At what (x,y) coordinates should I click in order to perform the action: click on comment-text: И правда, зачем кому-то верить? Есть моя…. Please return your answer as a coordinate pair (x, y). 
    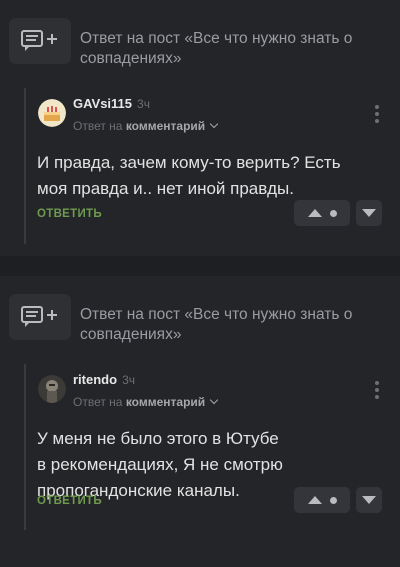
    Looking at the image, I should click on (189, 175).